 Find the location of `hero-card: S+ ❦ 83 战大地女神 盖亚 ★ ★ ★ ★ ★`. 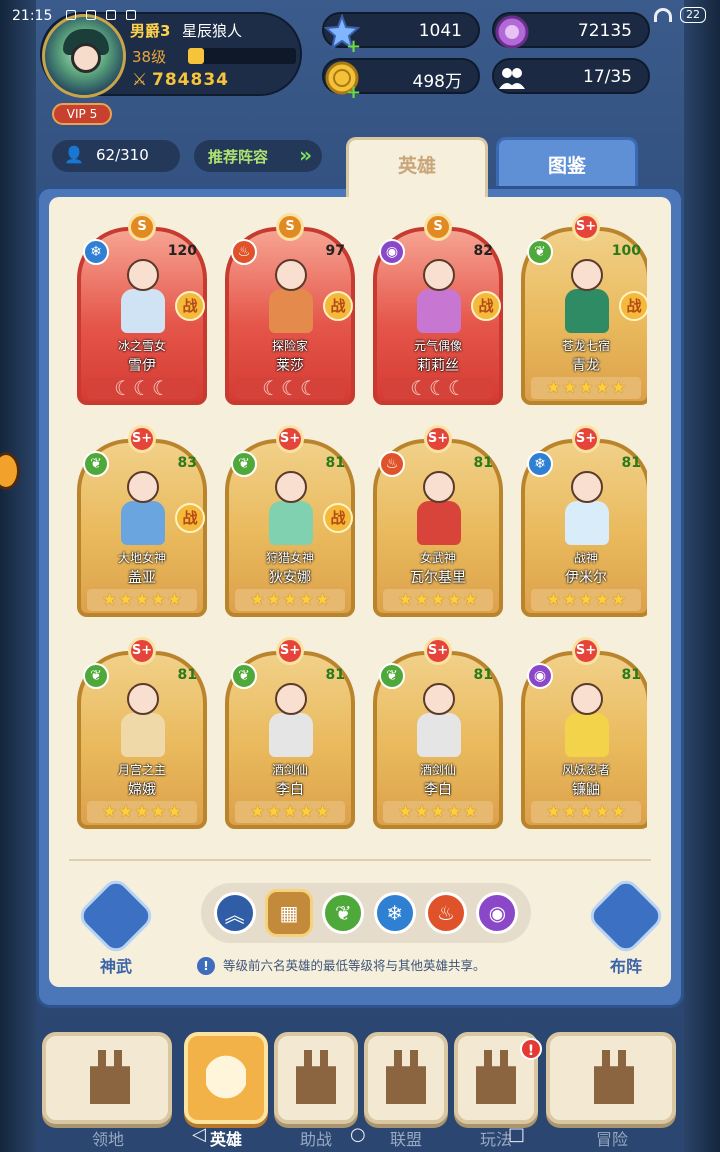

hero-card: S+ ❦ 83 战大地女神 盖亚 ★ ★ ★ ★ ★ is located at coordinates (142, 523).